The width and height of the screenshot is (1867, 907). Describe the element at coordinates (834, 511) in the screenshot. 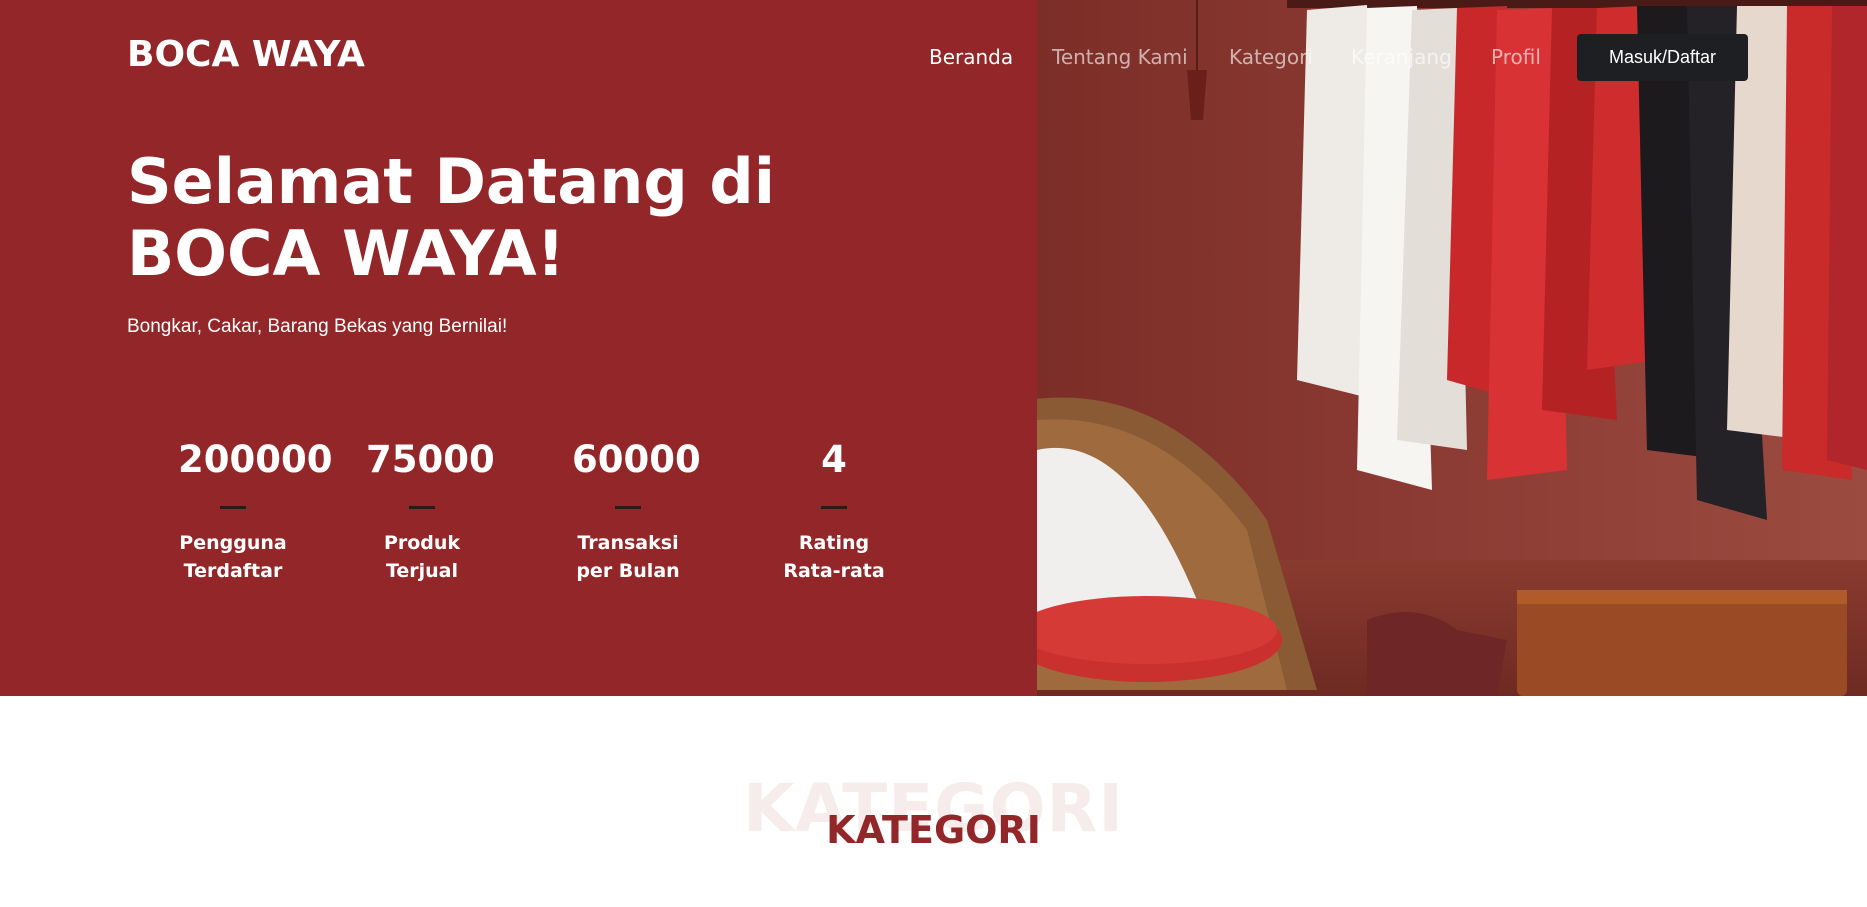

I see `stat-average-rating: 4 Rating Rata-rata` at that location.